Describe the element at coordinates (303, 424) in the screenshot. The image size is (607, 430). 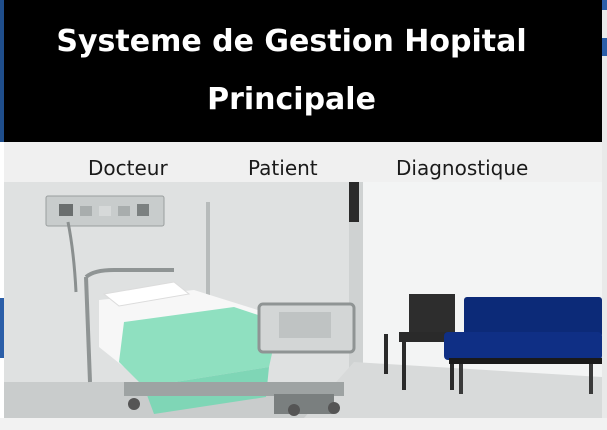
I see `background-taskbar-edge` at that location.